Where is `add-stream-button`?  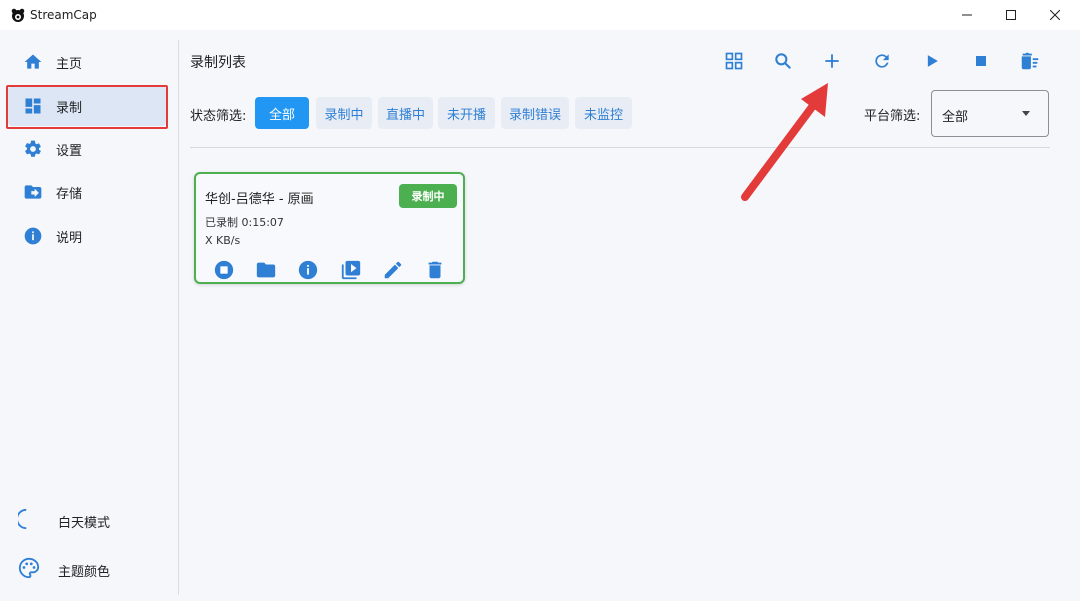 add-stream-button is located at coordinates (832, 61).